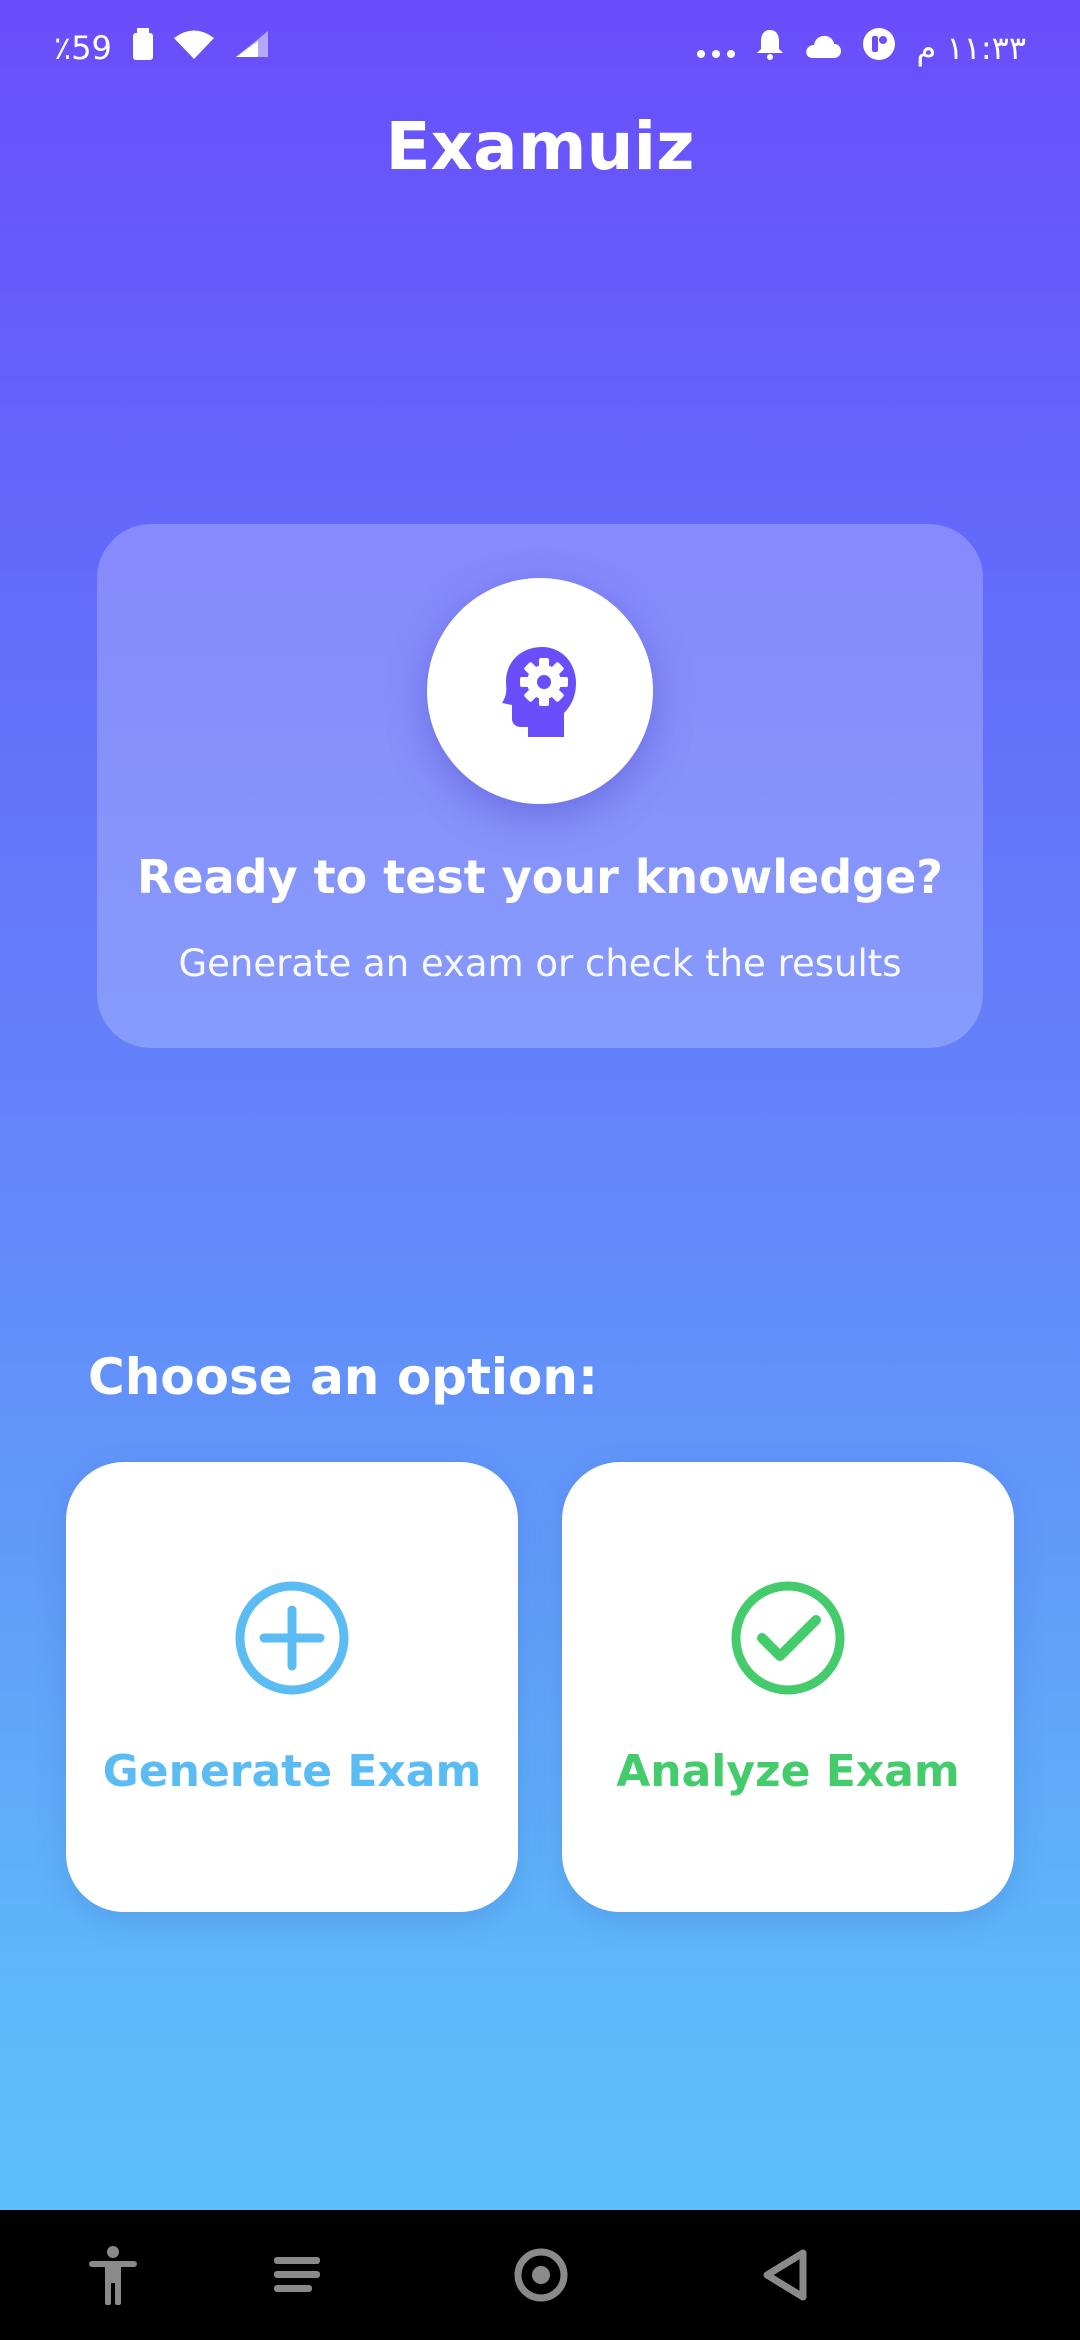 The height and width of the screenshot is (2340, 1080). Describe the element at coordinates (83, 48) in the screenshot. I see `battery-percent: ٪59` at that location.